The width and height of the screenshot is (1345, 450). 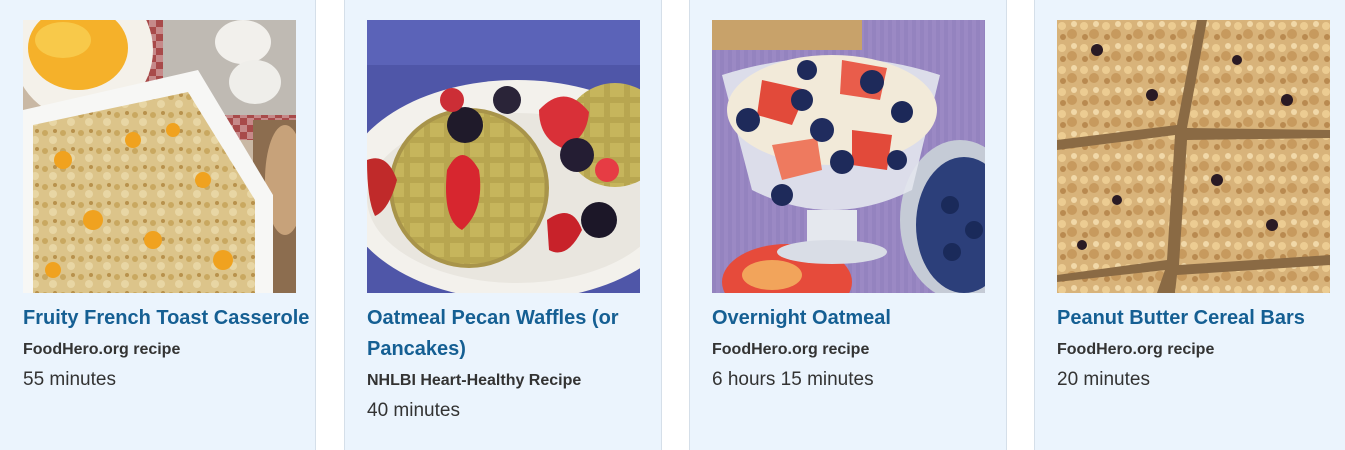 I want to click on french-toast-casserole-image, so click(x=159, y=156).